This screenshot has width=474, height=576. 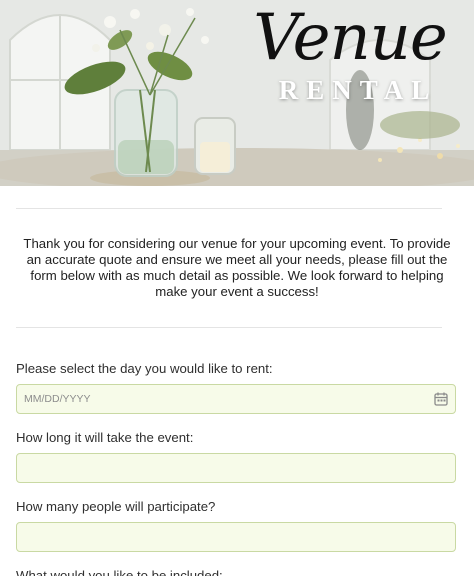 What do you see at coordinates (358, 90) in the screenshot?
I see `hero-title-caps: RENTAL` at bounding box center [358, 90].